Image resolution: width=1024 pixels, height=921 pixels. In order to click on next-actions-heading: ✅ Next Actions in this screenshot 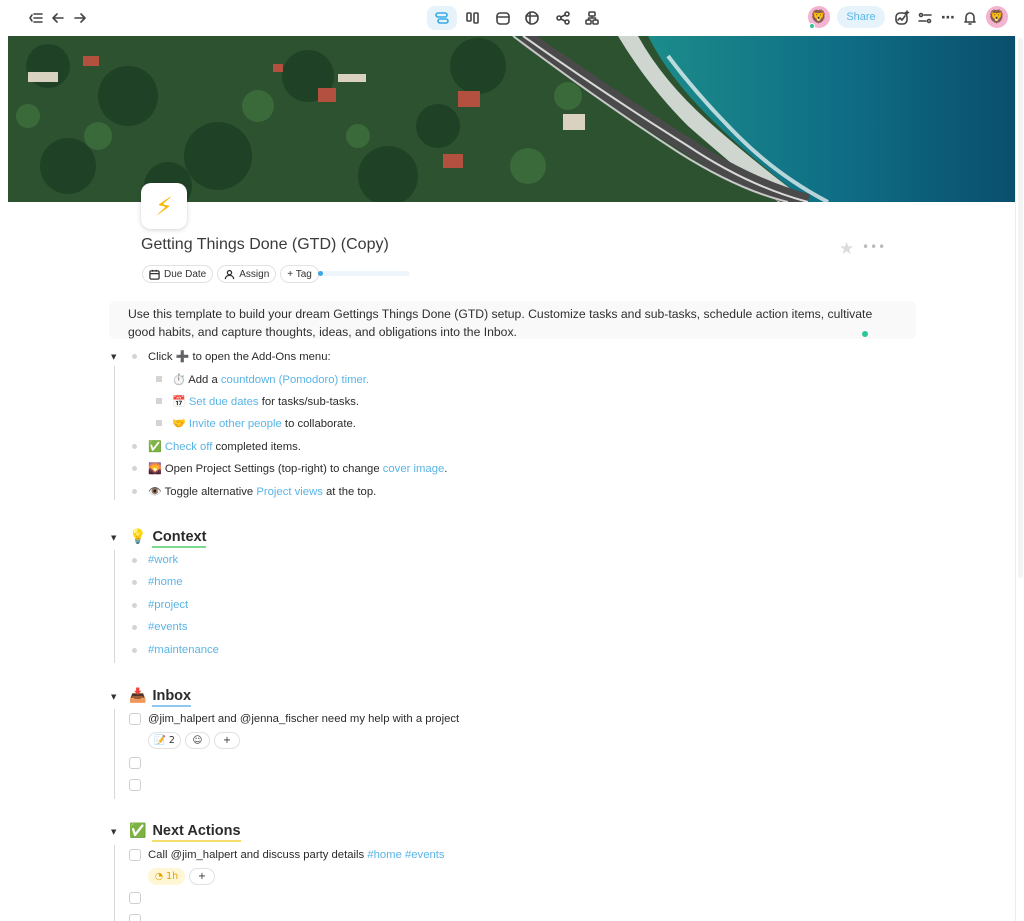, I will do `click(185, 832)`.